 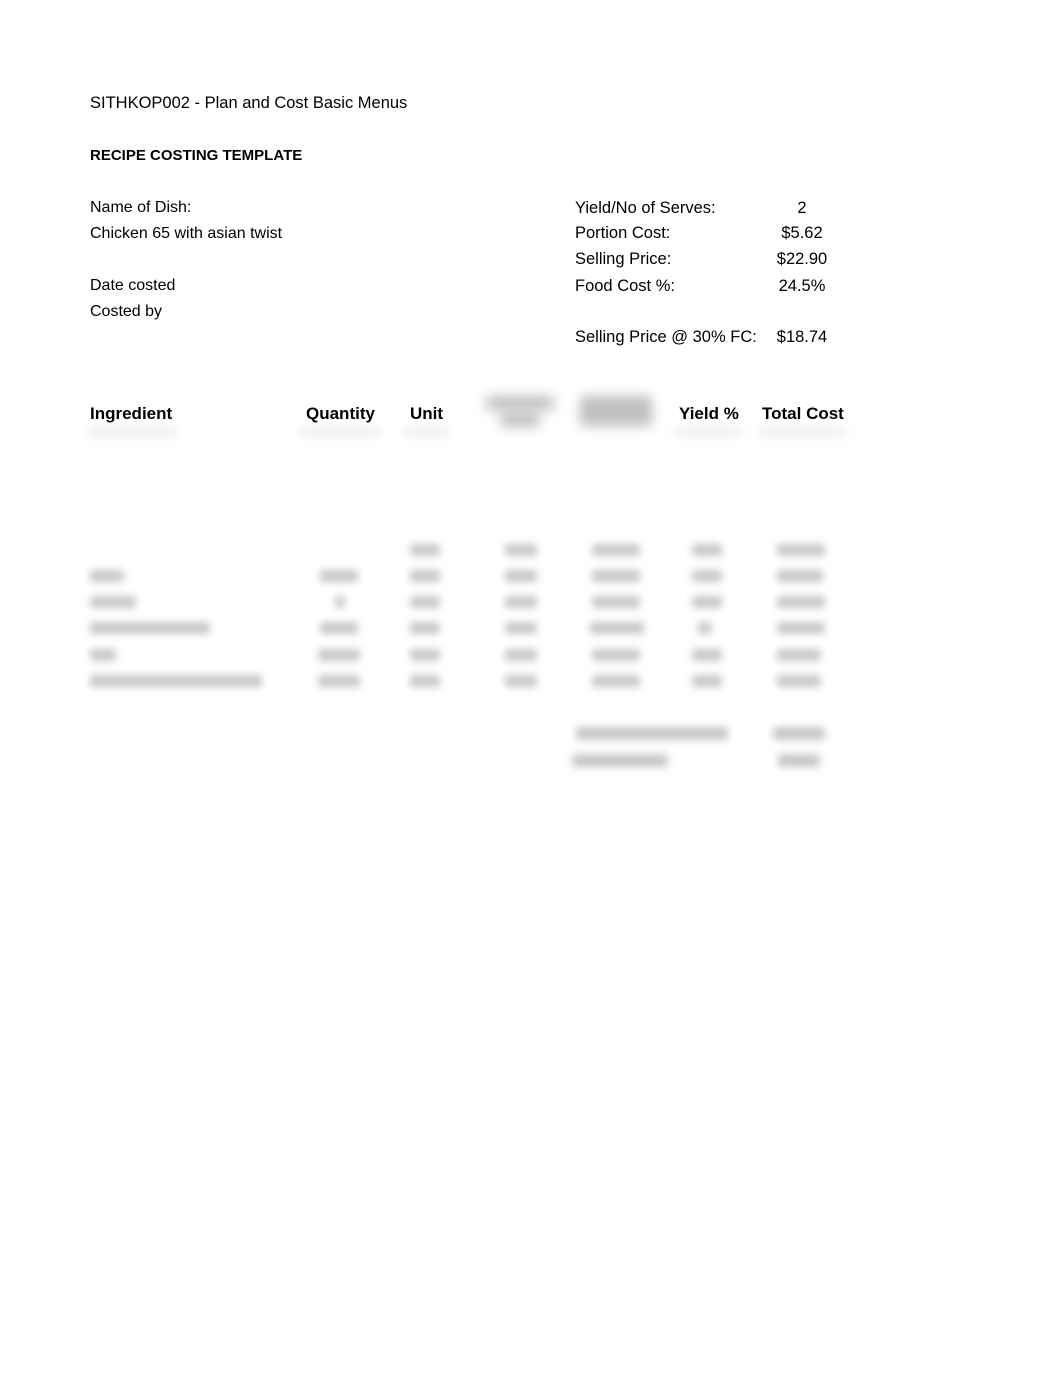 I want to click on header-total-cost: Total Cost, so click(x=803, y=413).